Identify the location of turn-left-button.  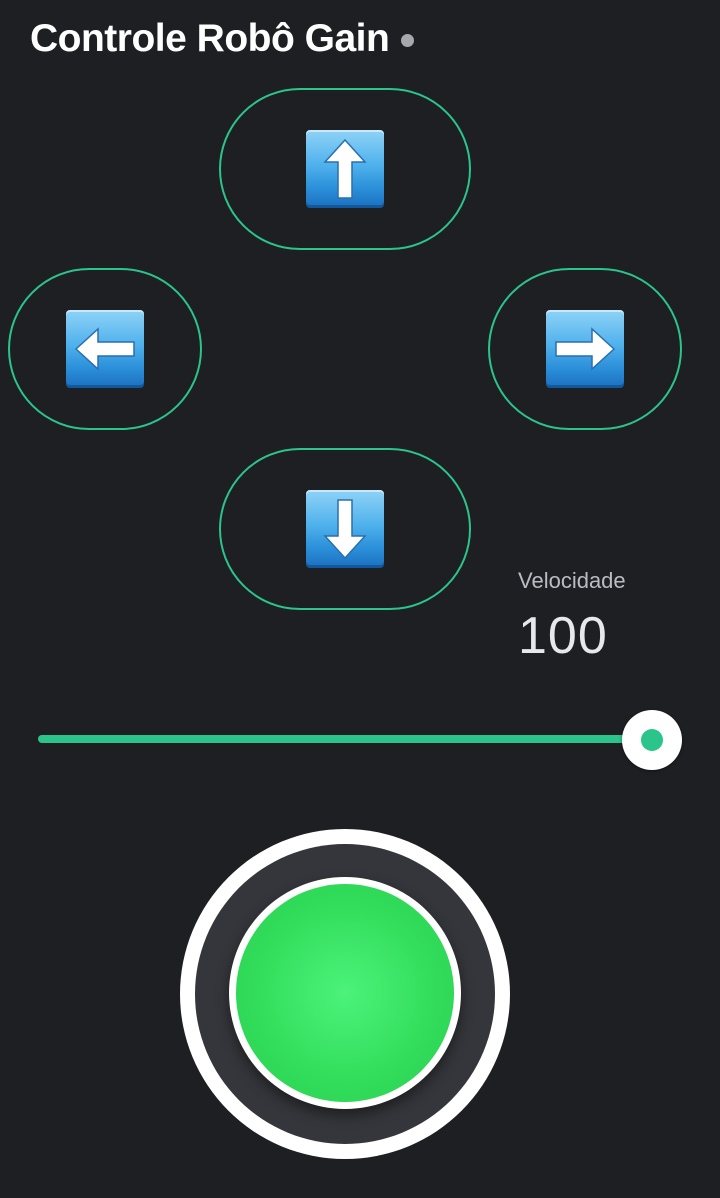
(105, 349).